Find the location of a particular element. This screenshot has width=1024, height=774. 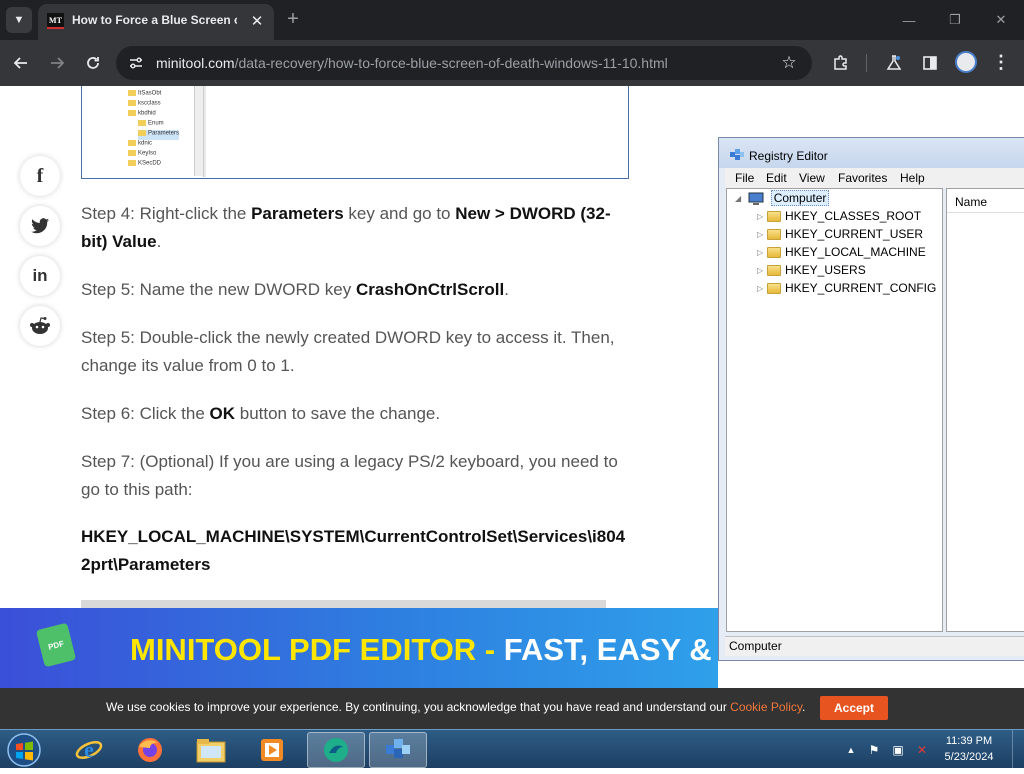

tree-node-hkcc: ▷ HKEY_CURRENT_CONFIG is located at coordinates (846, 290).